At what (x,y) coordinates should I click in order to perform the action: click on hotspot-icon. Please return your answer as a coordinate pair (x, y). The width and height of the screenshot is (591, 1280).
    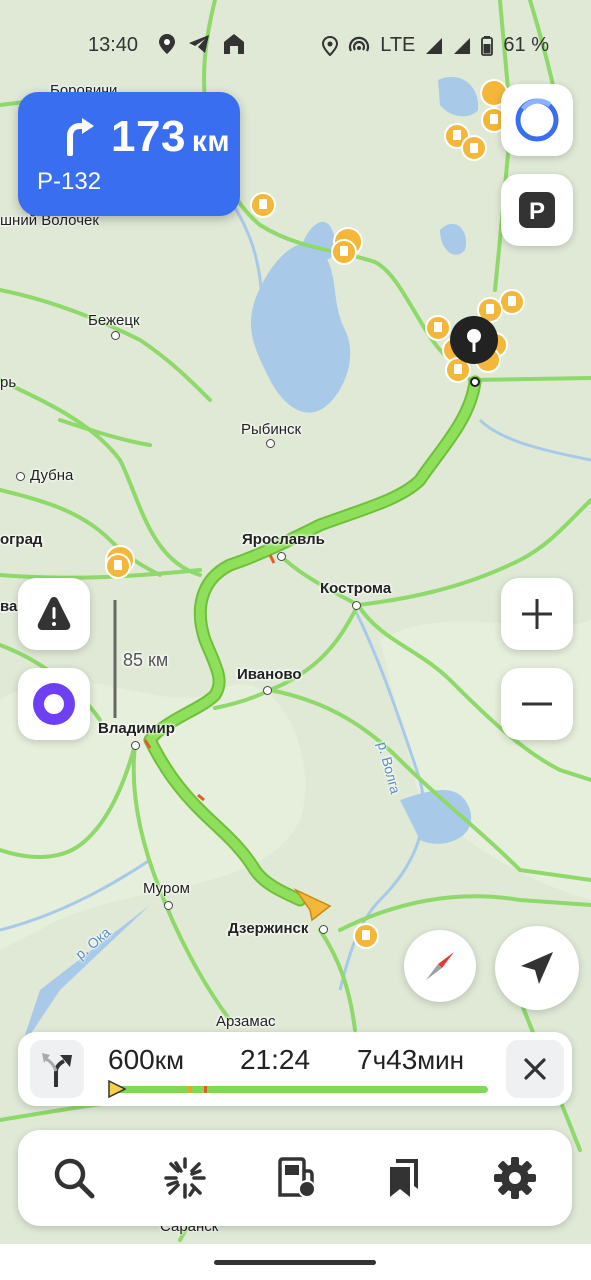
    Looking at the image, I should click on (359, 44).